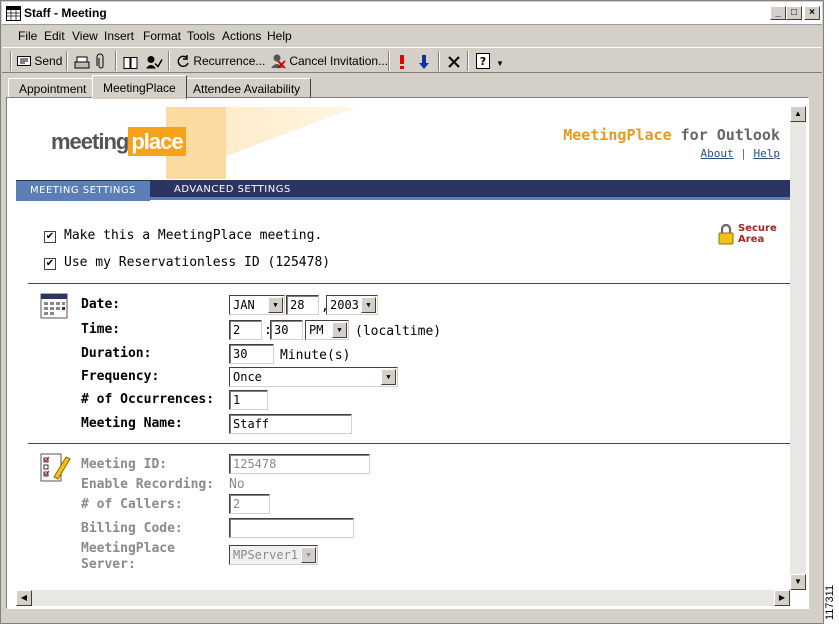  What do you see at coordinates (830, 602) in the screenshot?
I see `figure-number: 117311` at bounding box center [830, 602].